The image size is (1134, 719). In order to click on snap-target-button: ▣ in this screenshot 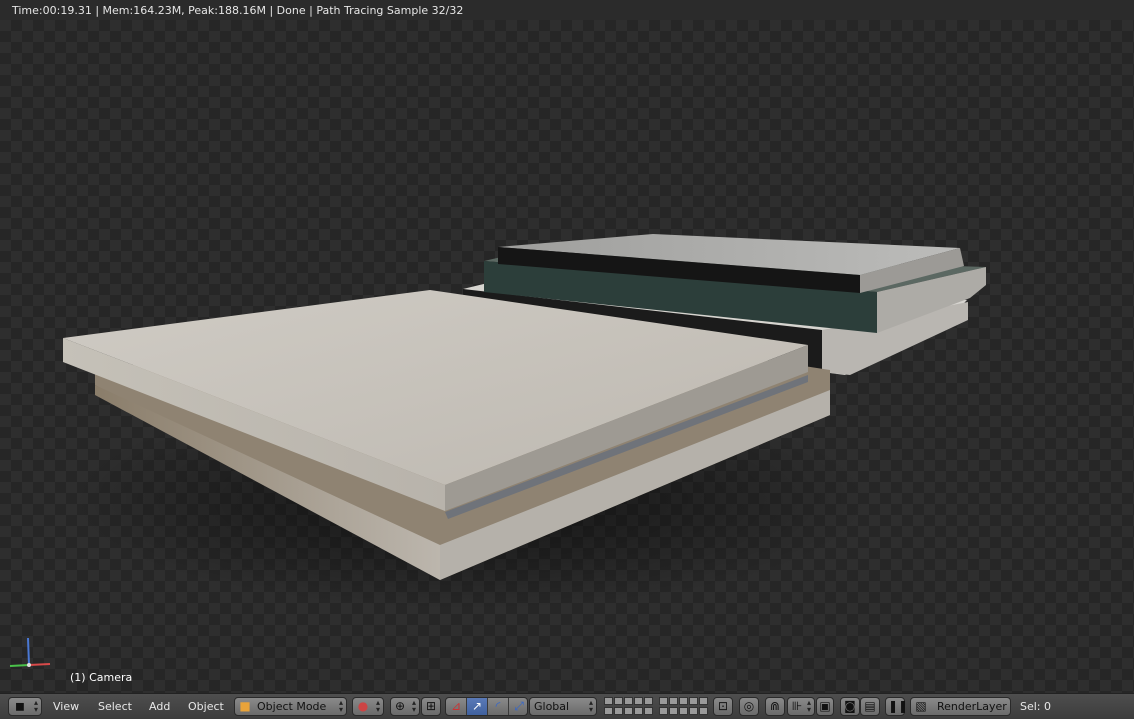, I will do `click(825, 706)`.